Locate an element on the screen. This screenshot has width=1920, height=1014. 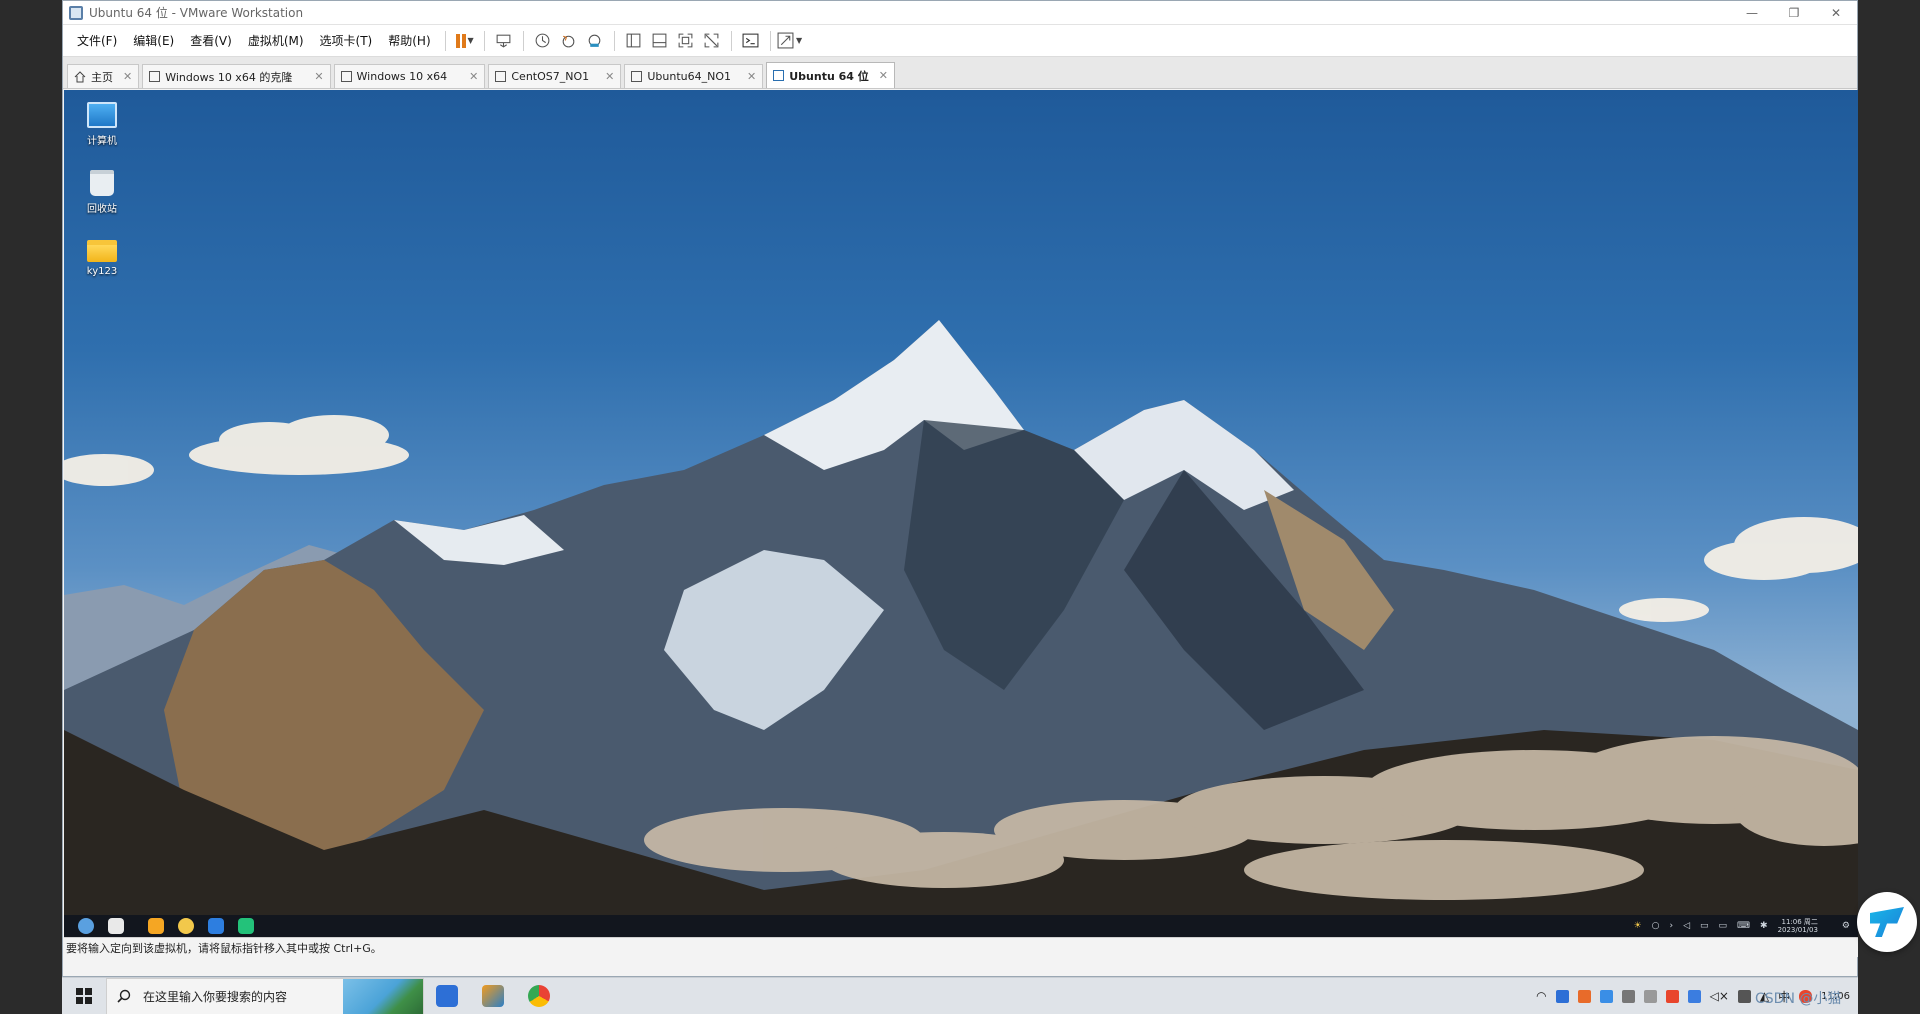
mail-icon is located at coordinates (216, 926).